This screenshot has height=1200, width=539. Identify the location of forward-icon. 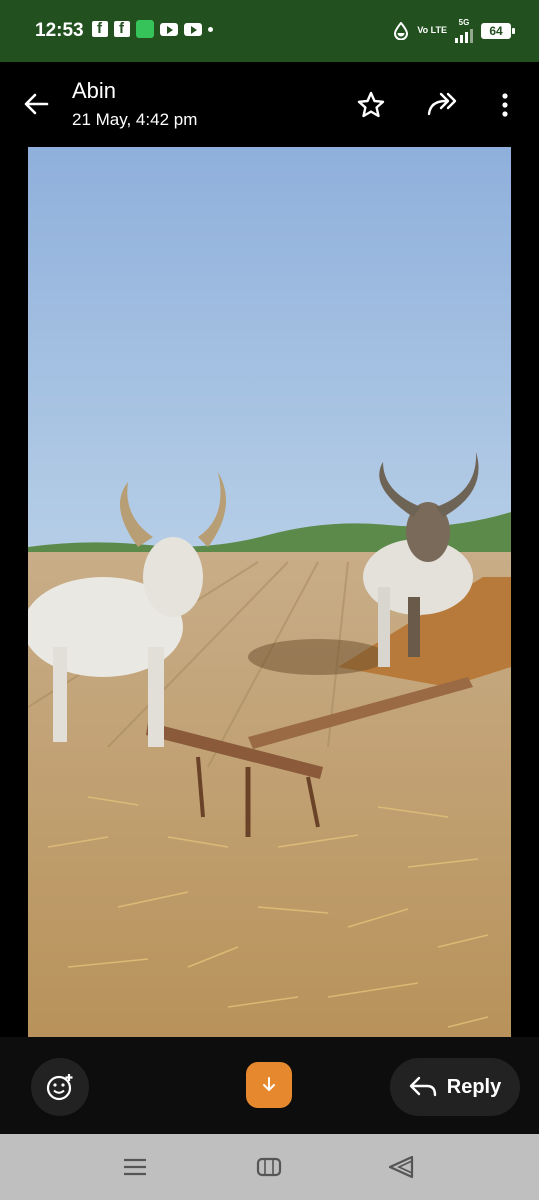
(443, 105).